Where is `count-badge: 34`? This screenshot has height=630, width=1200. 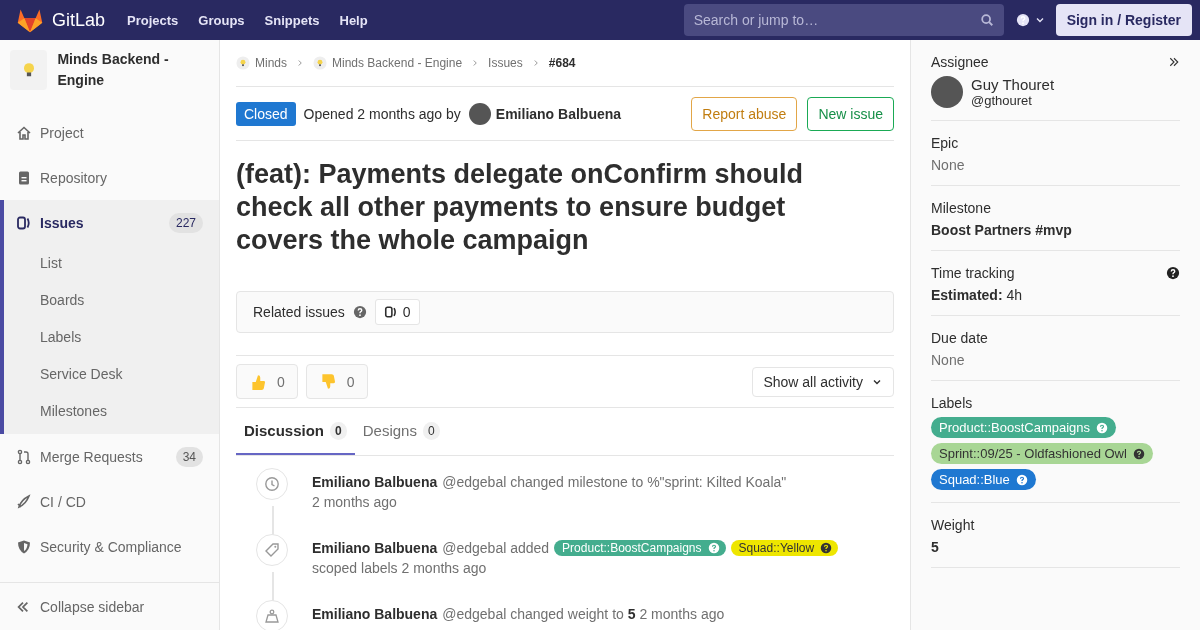
count-badge: 34 is located at coordinates (189, 456).